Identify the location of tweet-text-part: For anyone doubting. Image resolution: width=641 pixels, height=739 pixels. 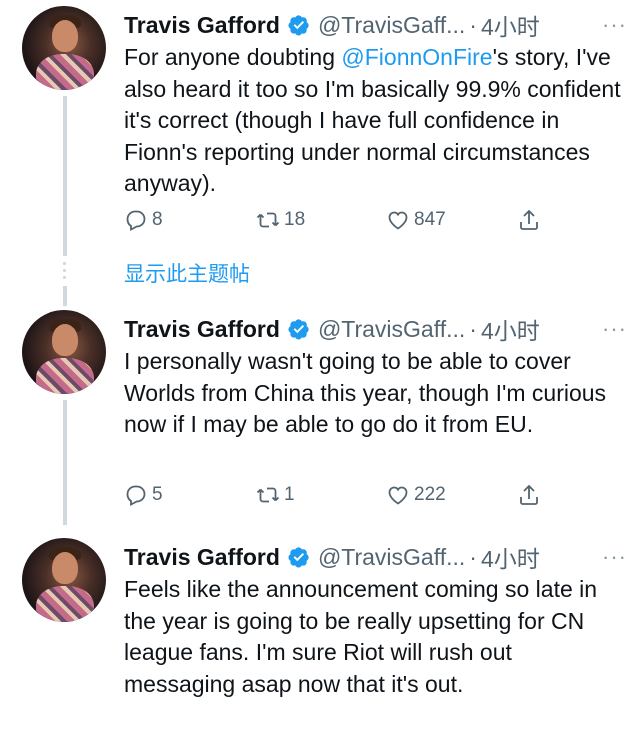
(233, 57).